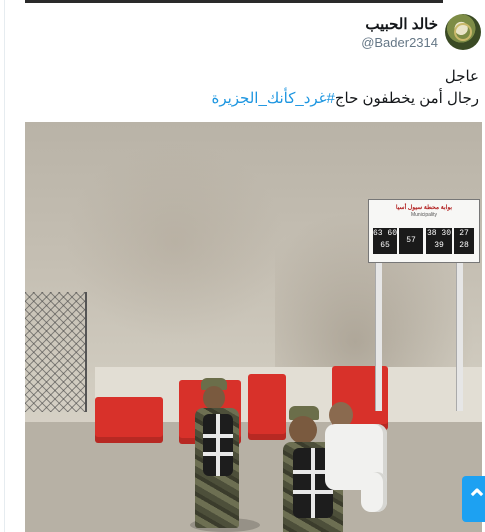  What do you see at coordinates (461, 76) in the screenshot?
I see `tweet-text-line-1: عاجل` at bounding box center [461, 76].